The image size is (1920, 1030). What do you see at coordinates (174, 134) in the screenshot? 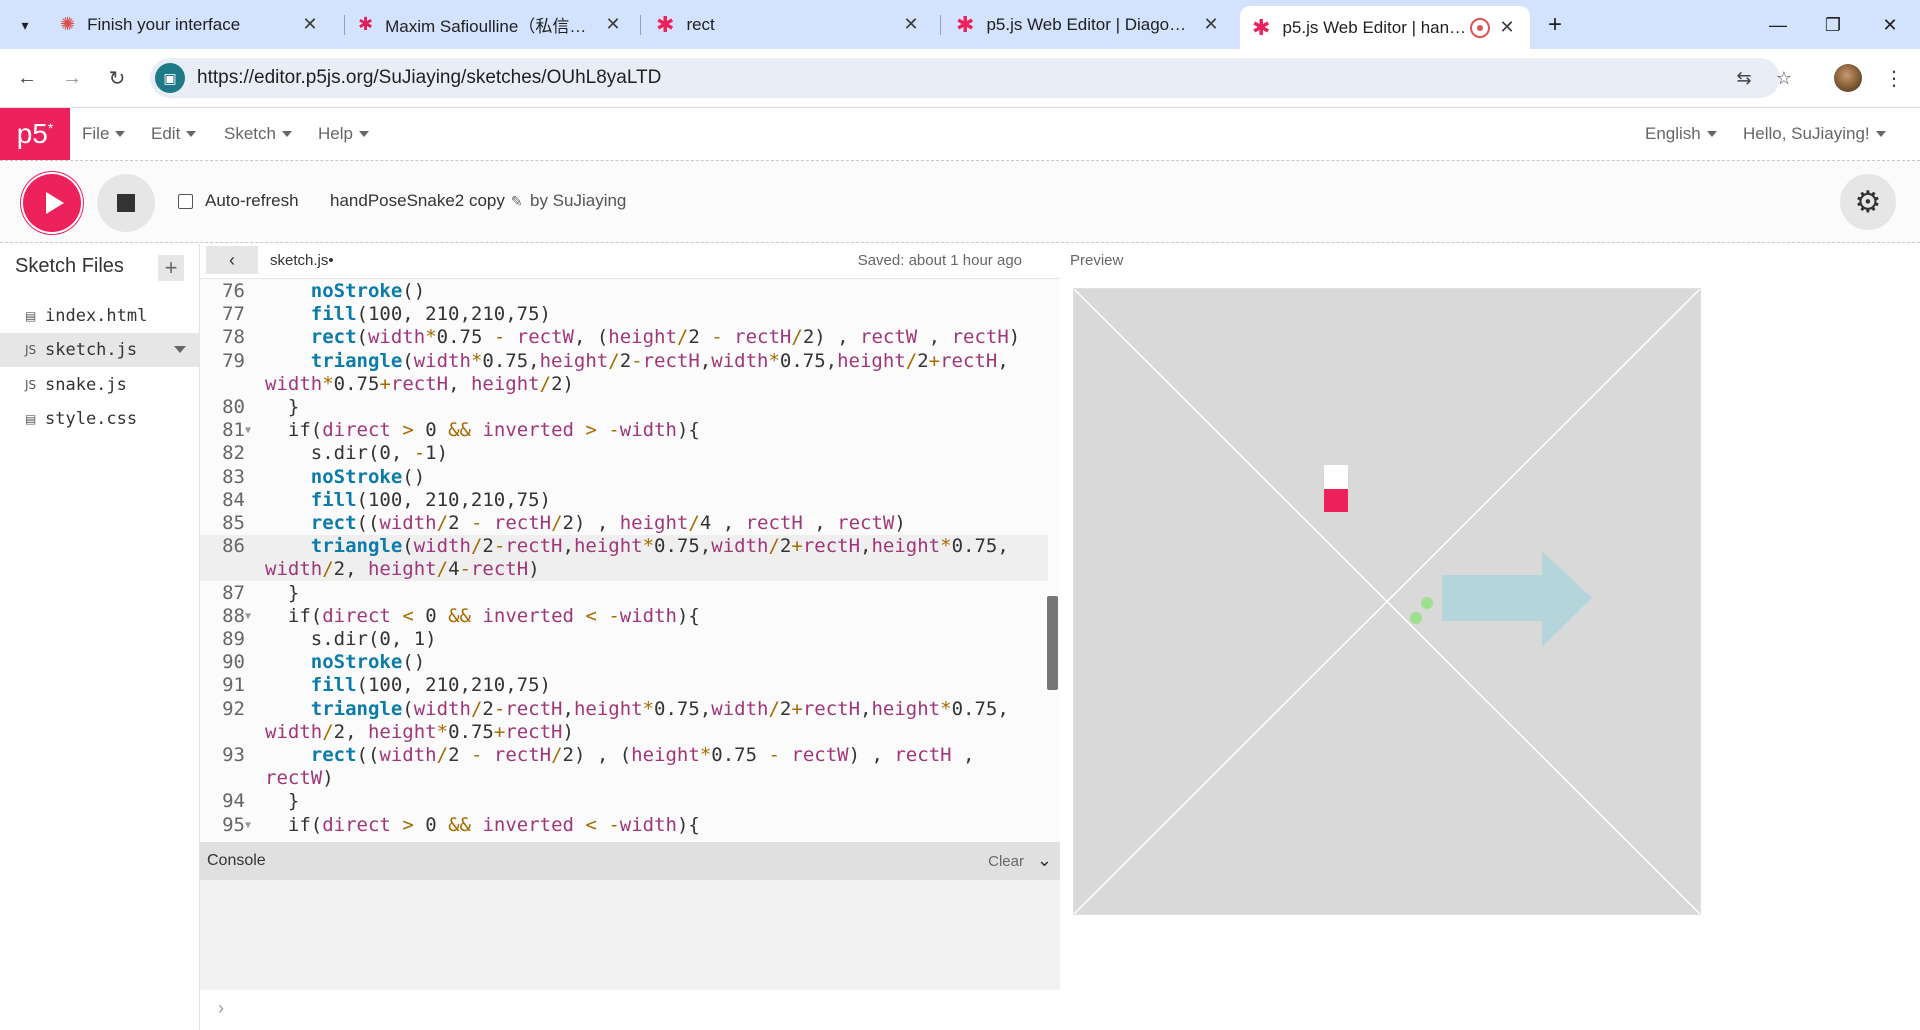
I see `menu-edit: Edit` at bounding box center [174, 134].